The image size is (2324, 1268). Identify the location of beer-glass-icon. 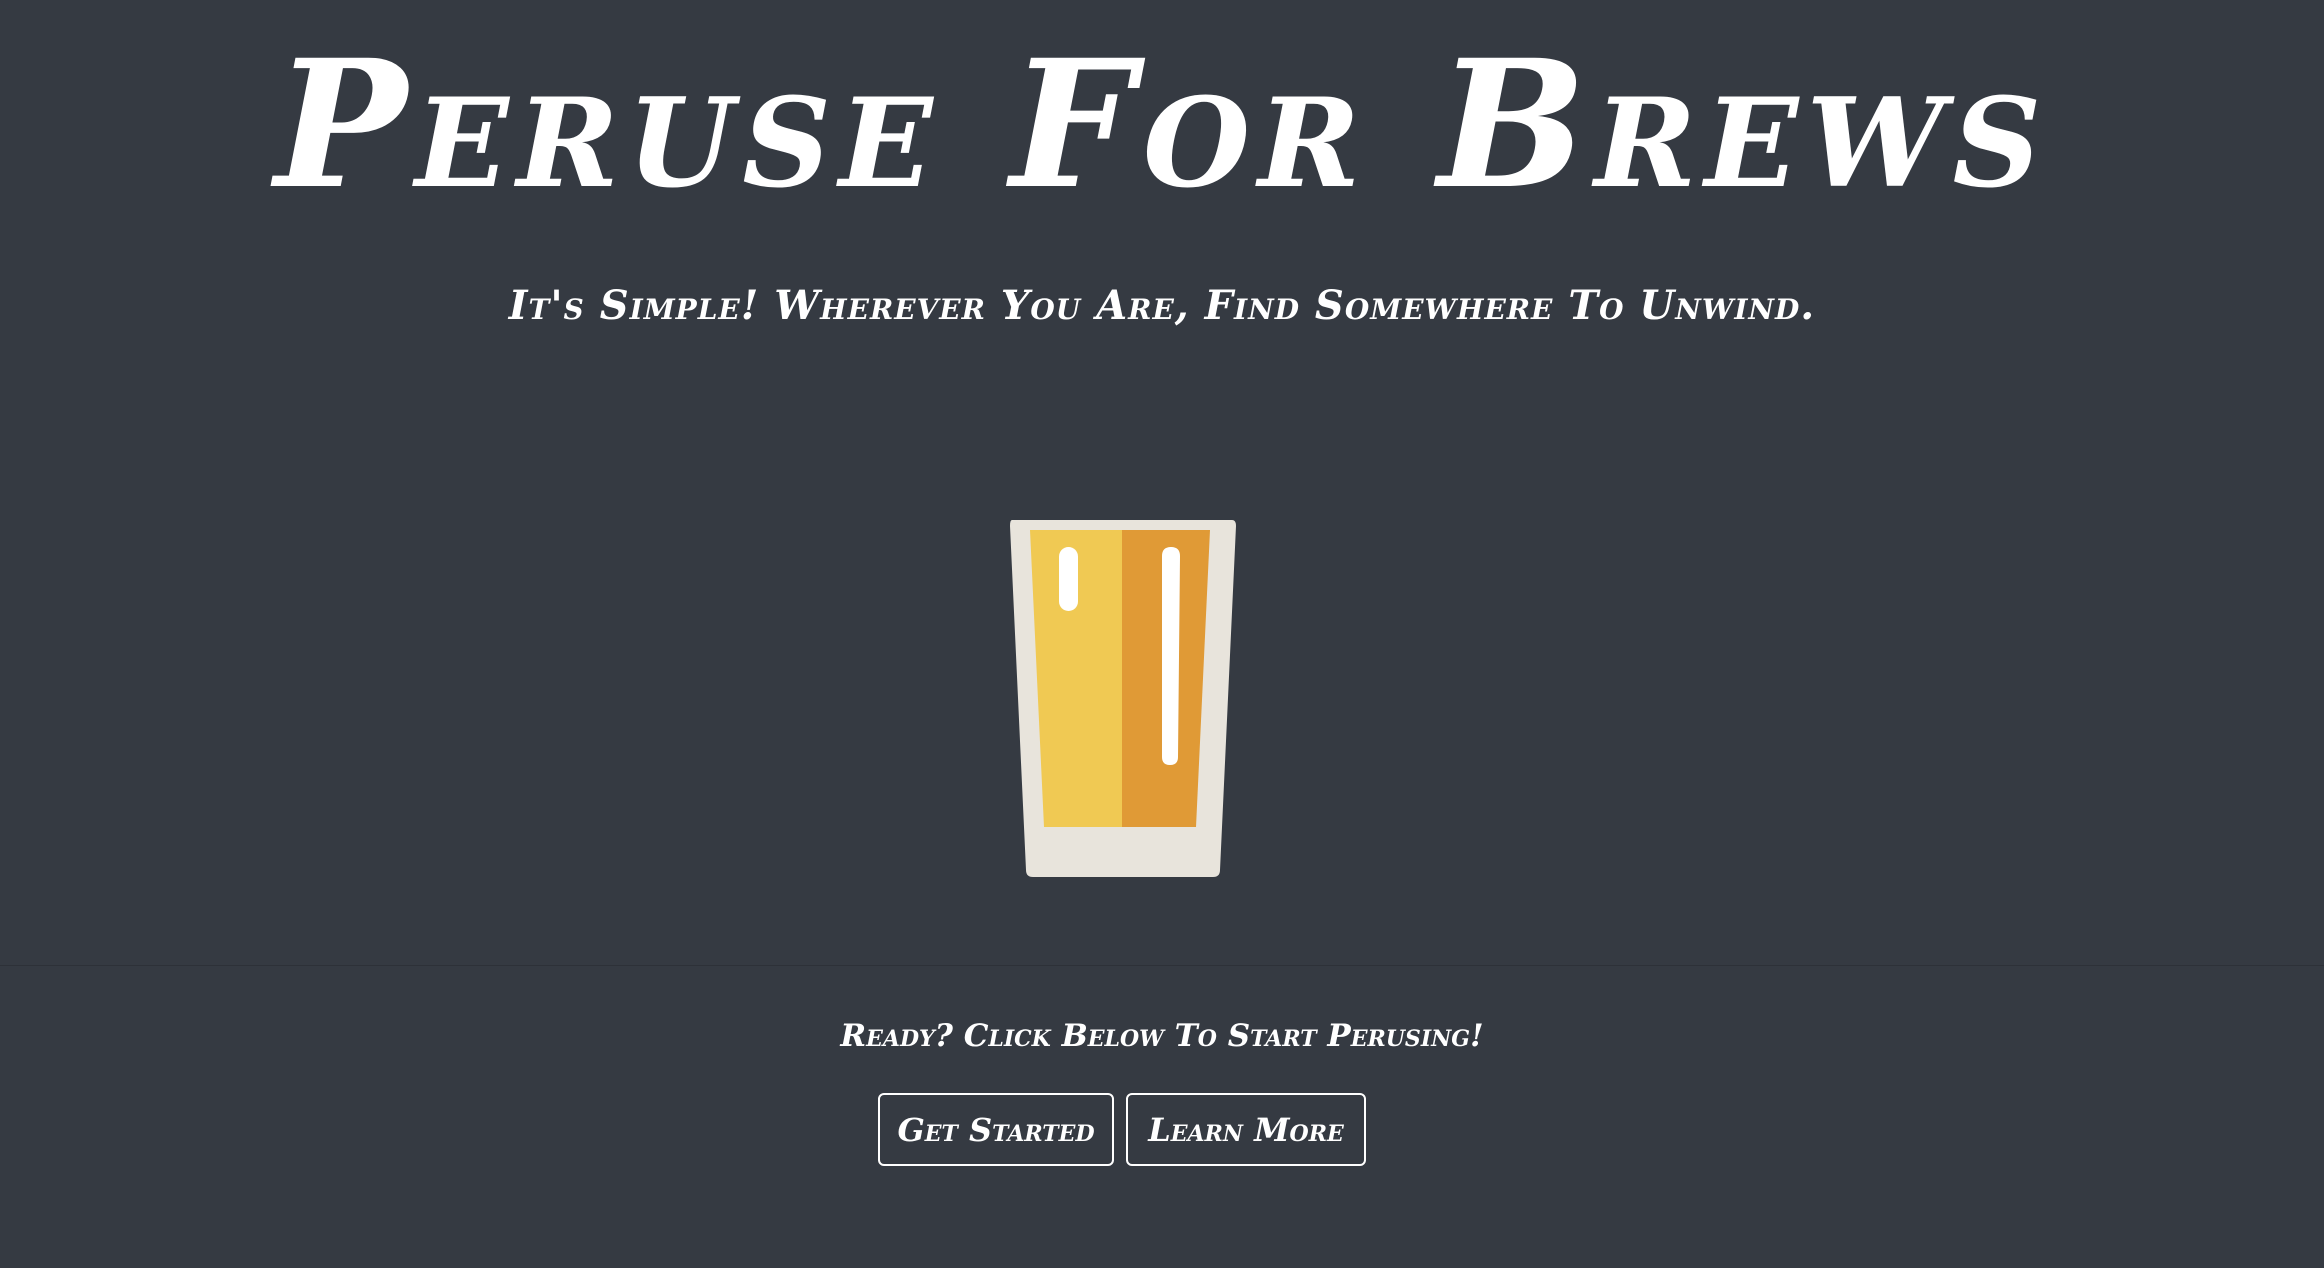
(1122, 699).